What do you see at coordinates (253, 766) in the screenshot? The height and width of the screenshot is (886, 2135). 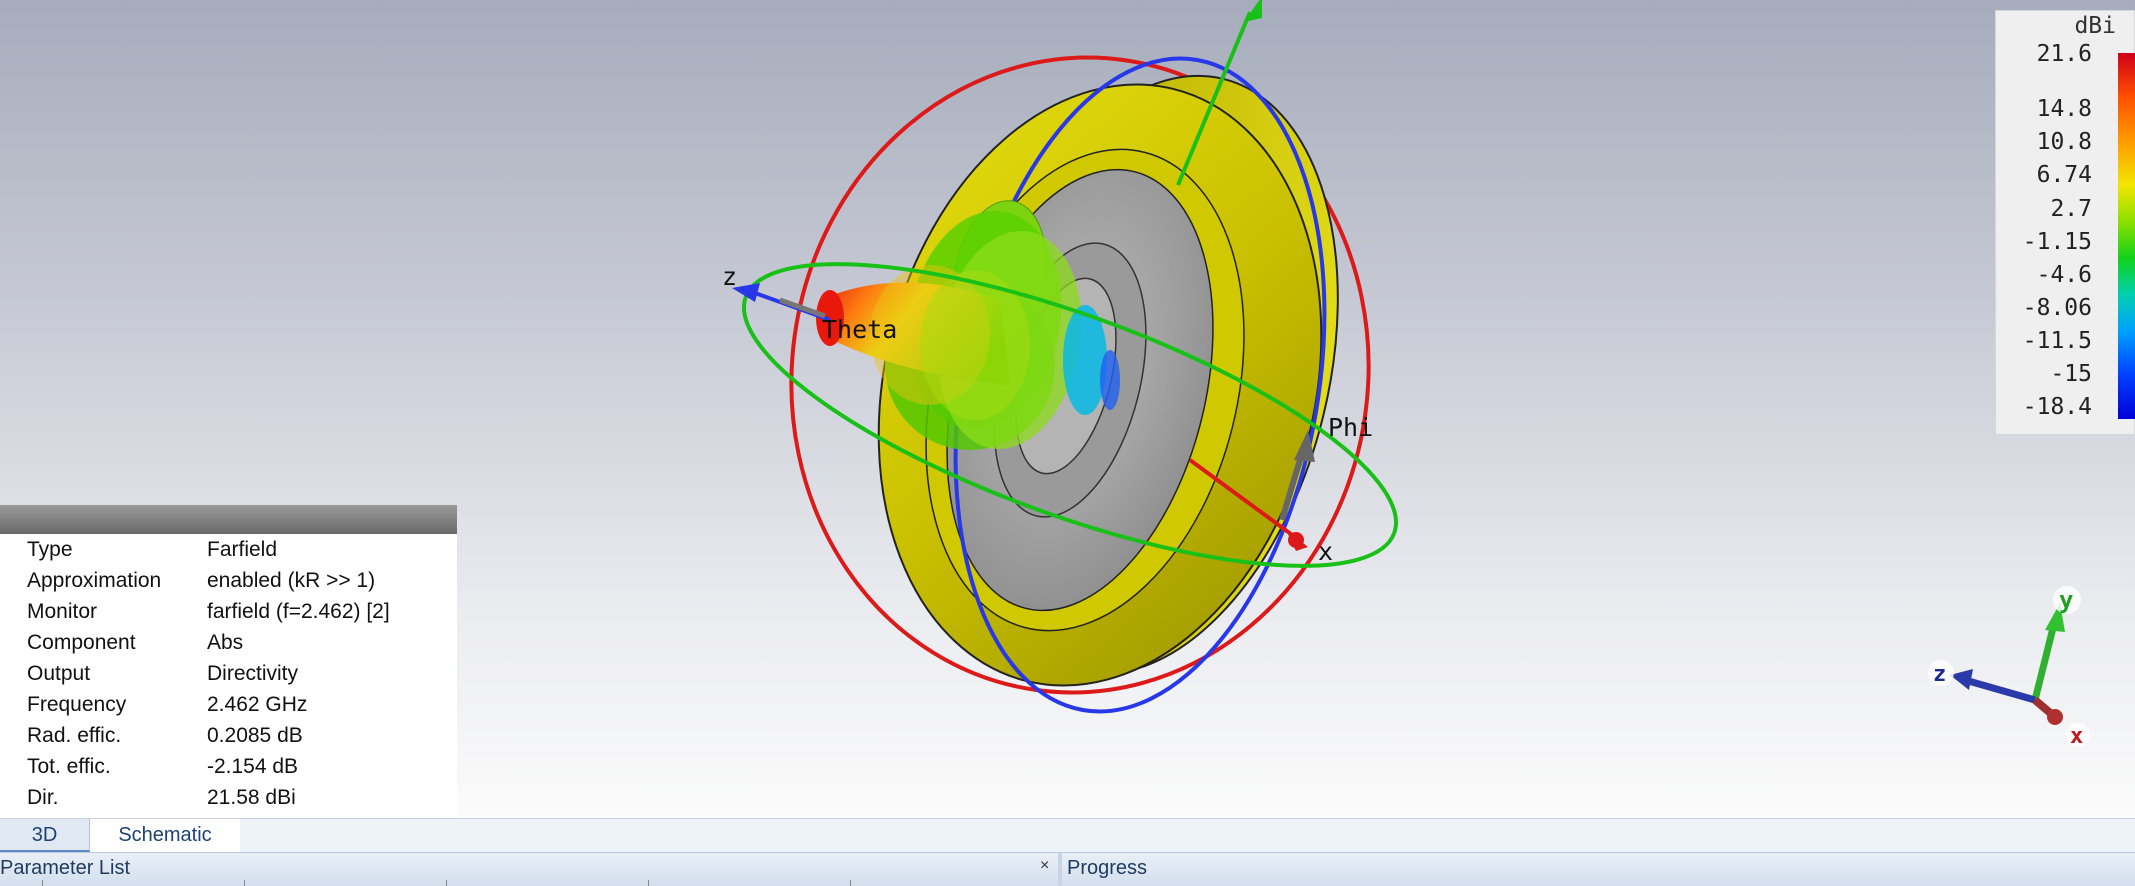 I see `property-value: -2.154 dB` at bounding box center [253, 766].